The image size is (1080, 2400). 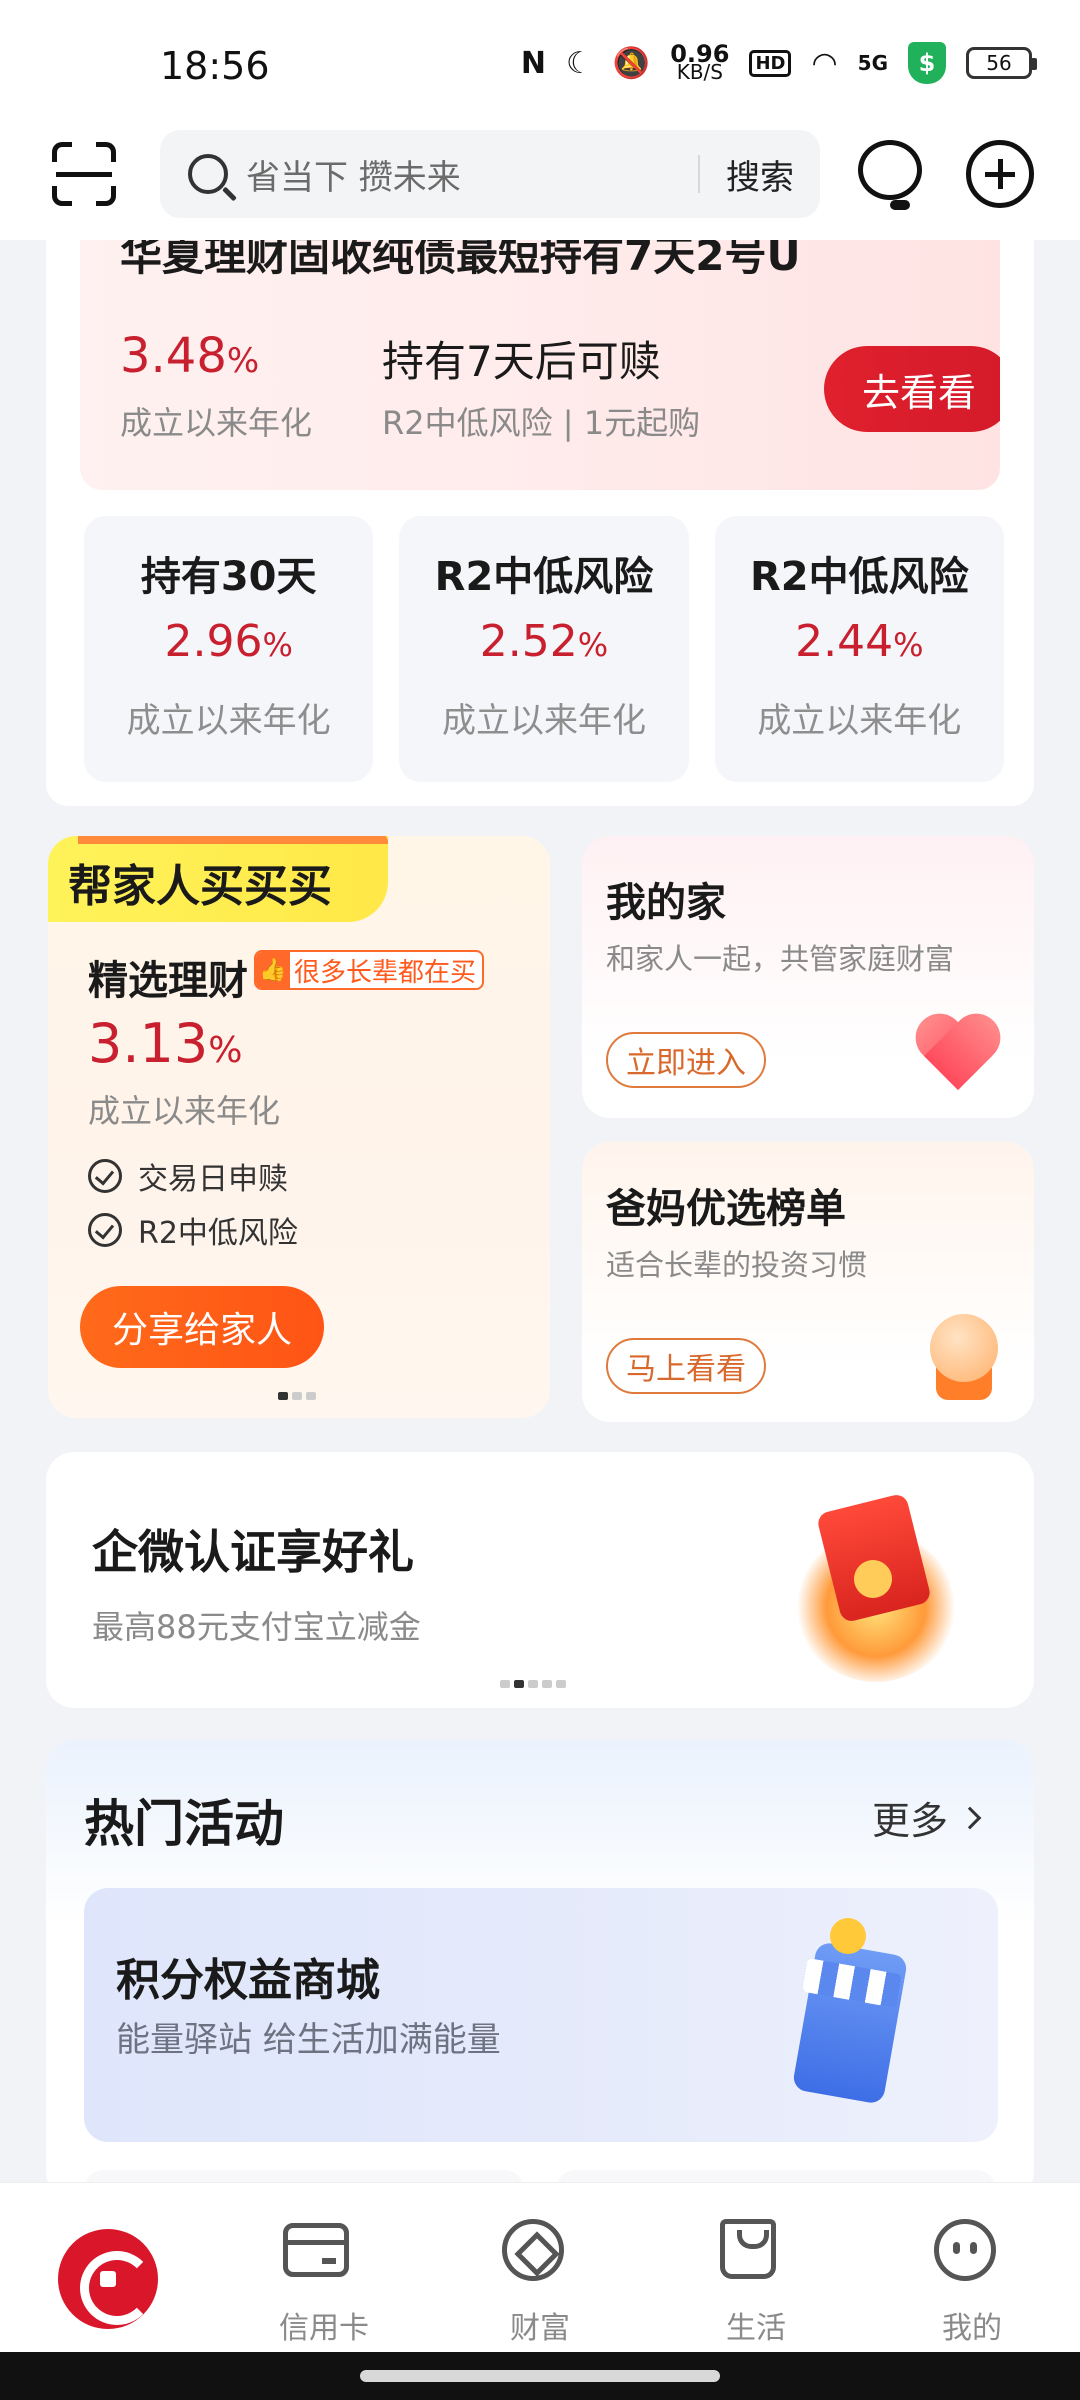 I want to click on nav-label: 我的, so click(x=972, y=2328).